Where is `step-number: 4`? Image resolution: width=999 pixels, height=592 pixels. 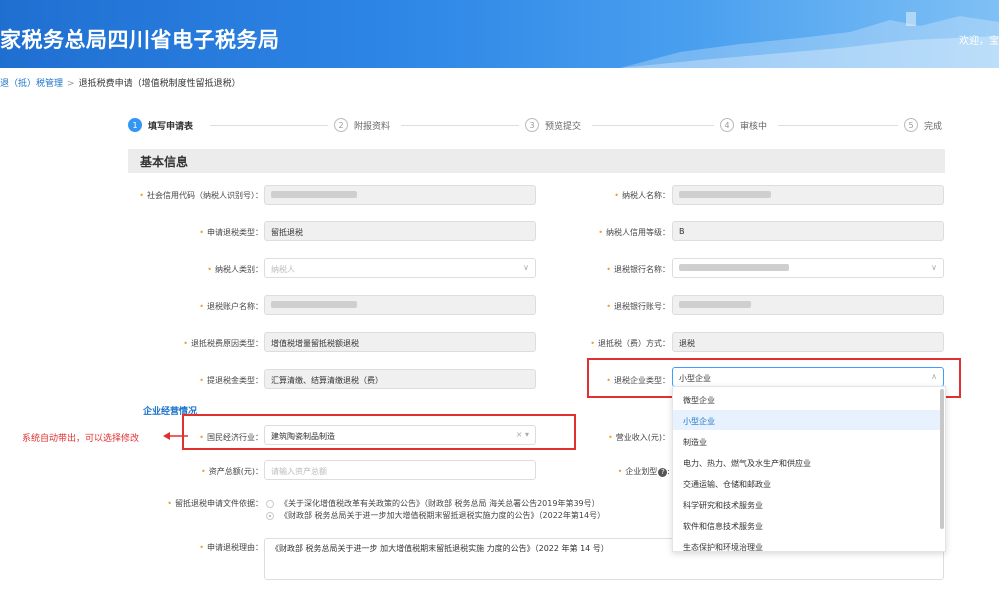
step-number: 4 is located at coordinates (727, 125).